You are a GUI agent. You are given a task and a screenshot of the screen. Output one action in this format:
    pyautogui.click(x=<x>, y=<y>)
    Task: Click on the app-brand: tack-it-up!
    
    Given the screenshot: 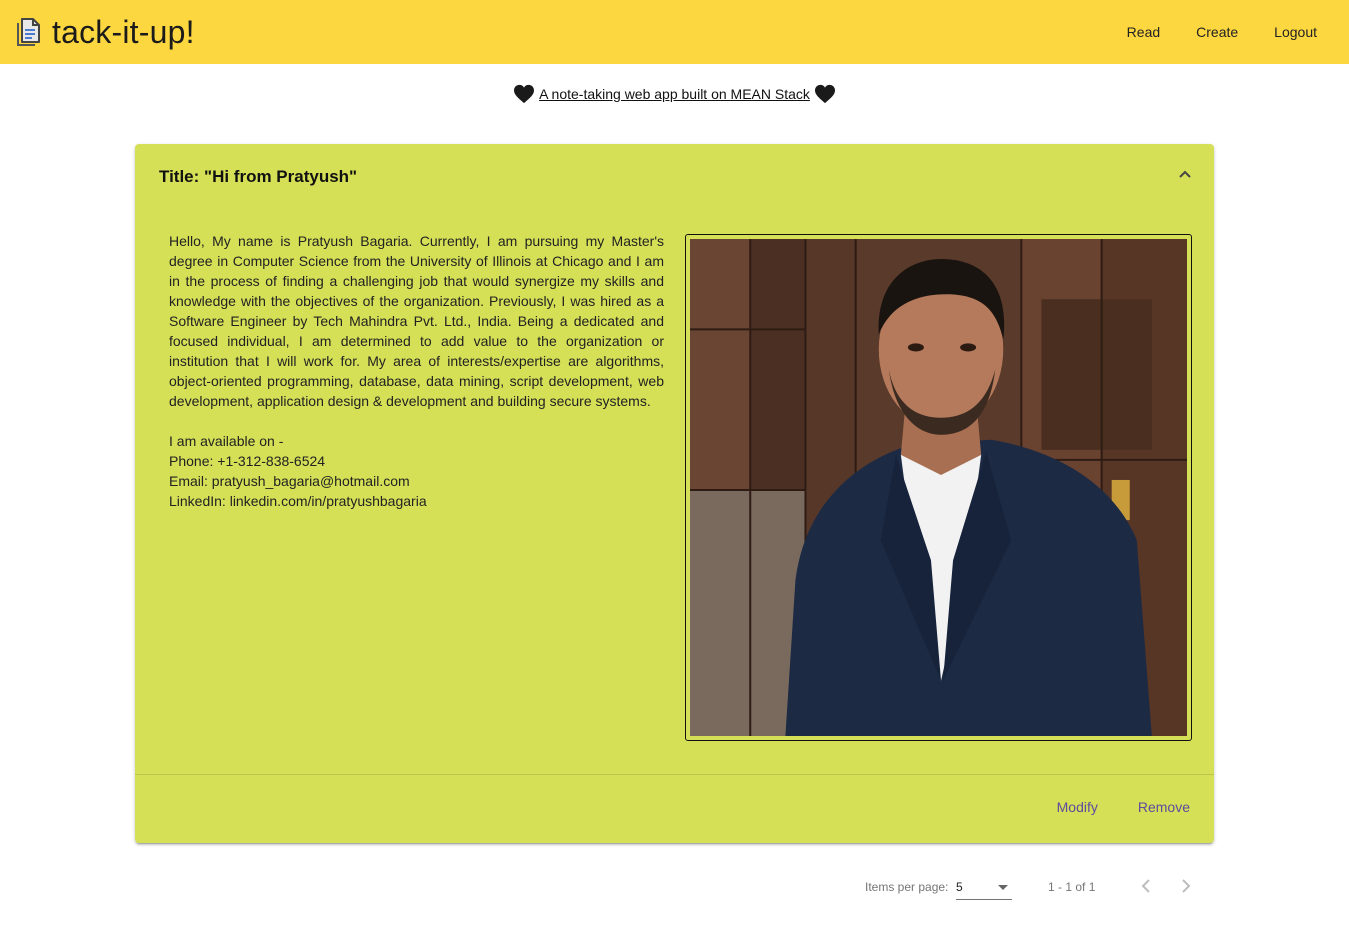 What is the action you would take?
    pyautogui.click(x=105, y=32)
    